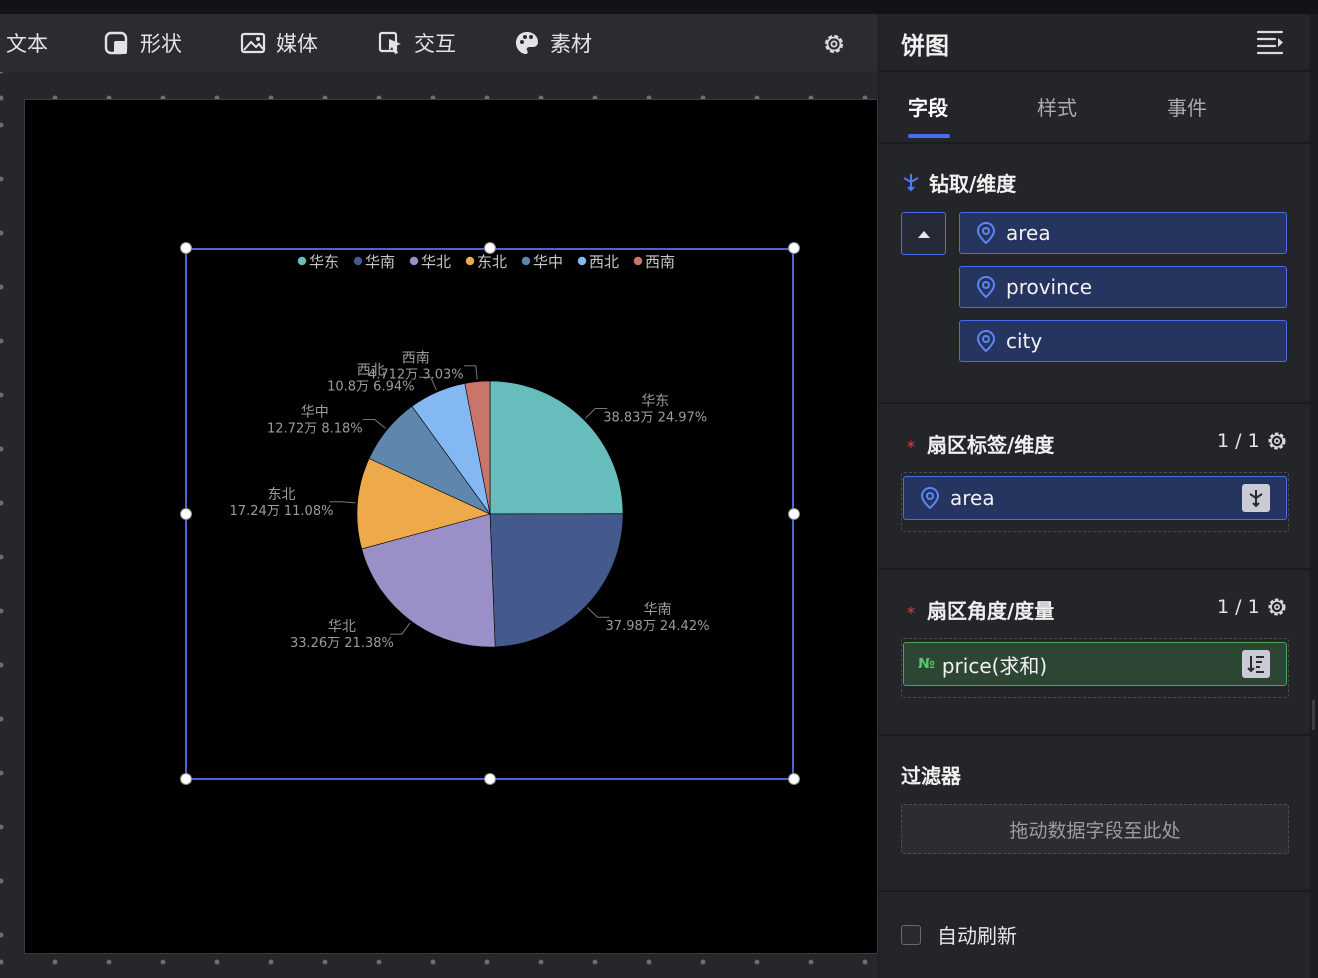  I want to click on palette-icon, so click(527, 43).